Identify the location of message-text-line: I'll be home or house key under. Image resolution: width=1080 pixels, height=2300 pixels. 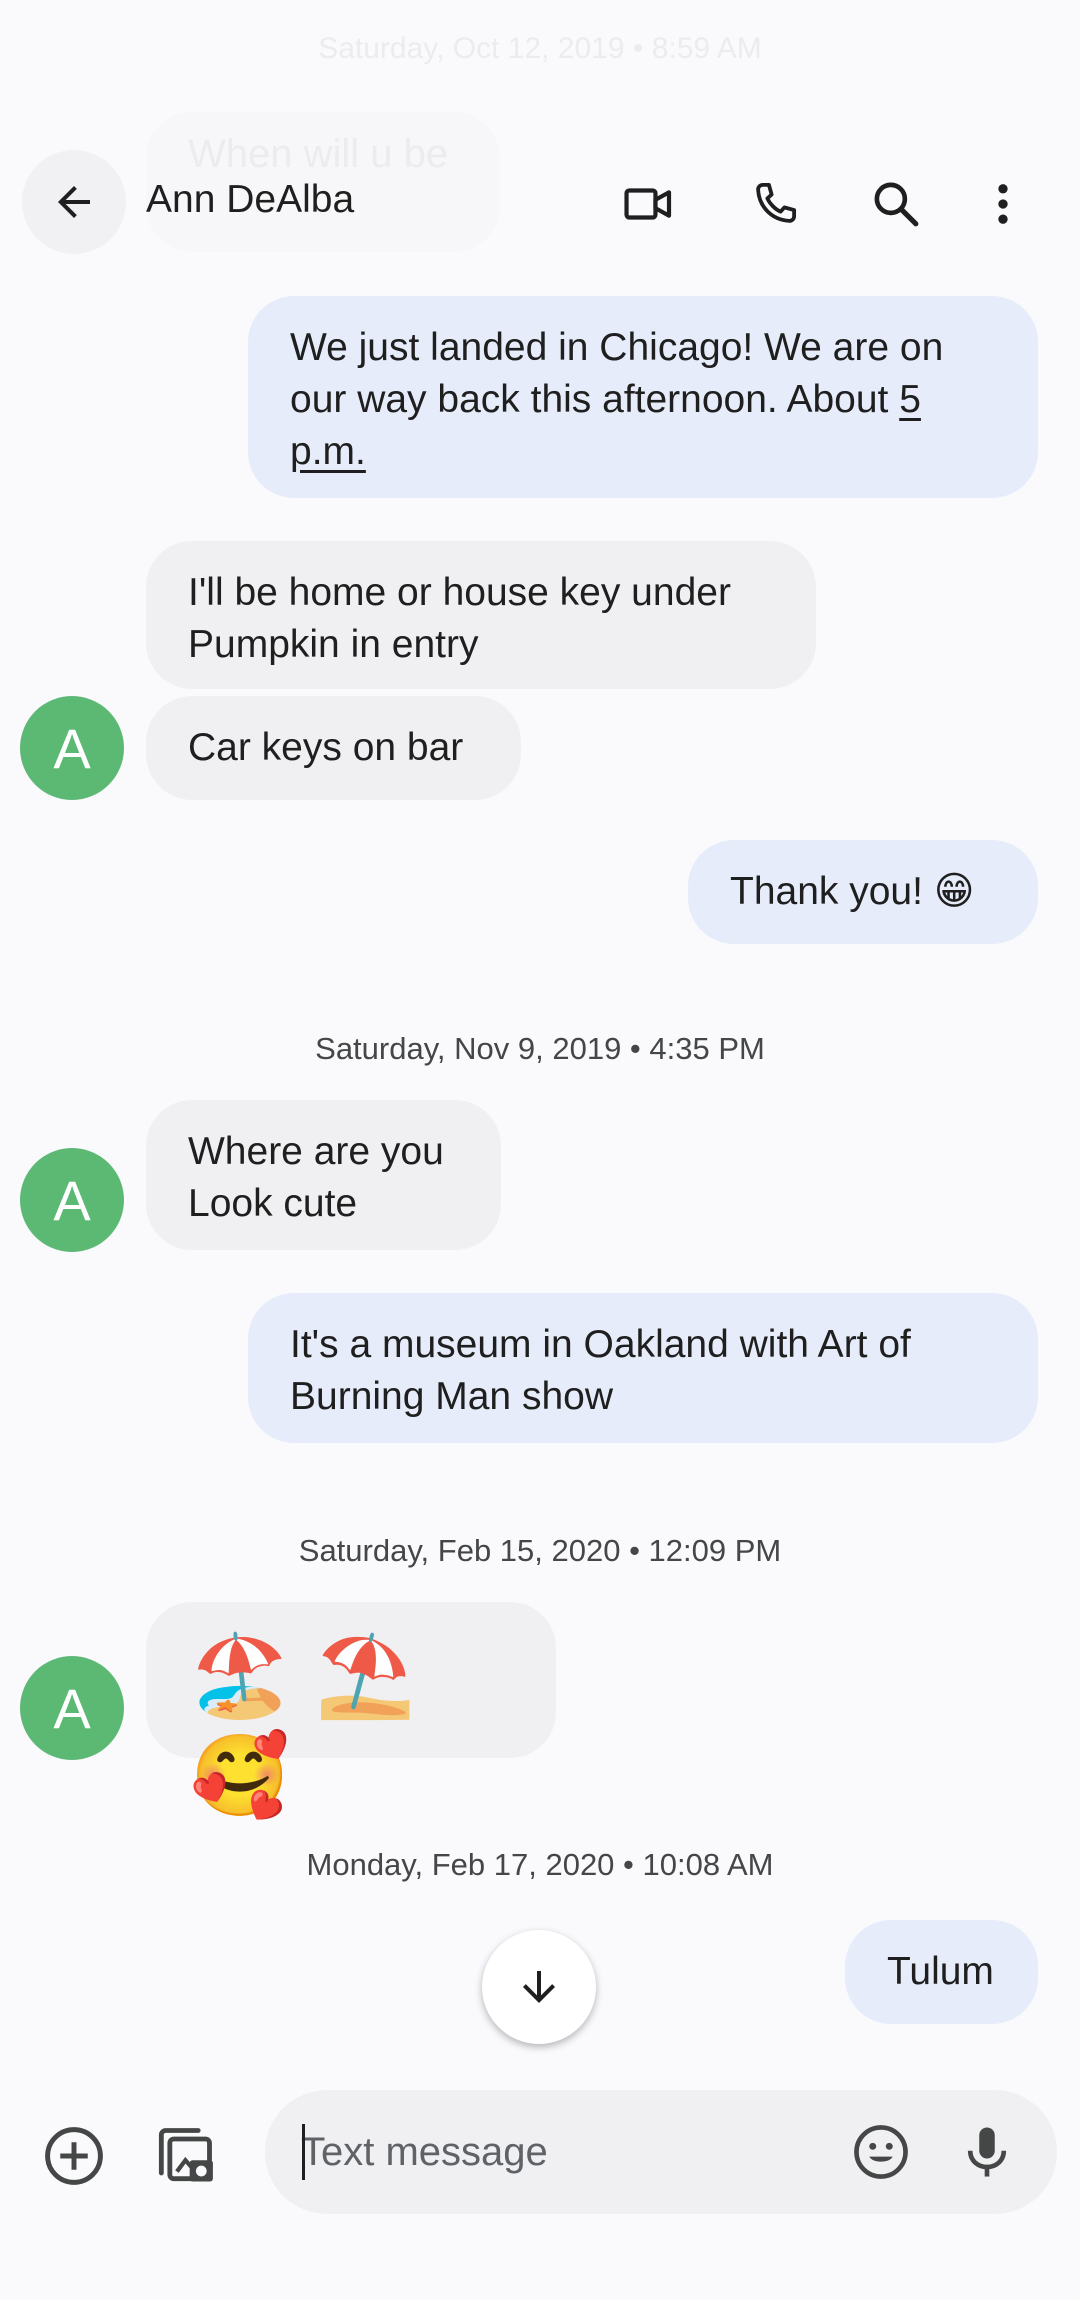
(459, 592).